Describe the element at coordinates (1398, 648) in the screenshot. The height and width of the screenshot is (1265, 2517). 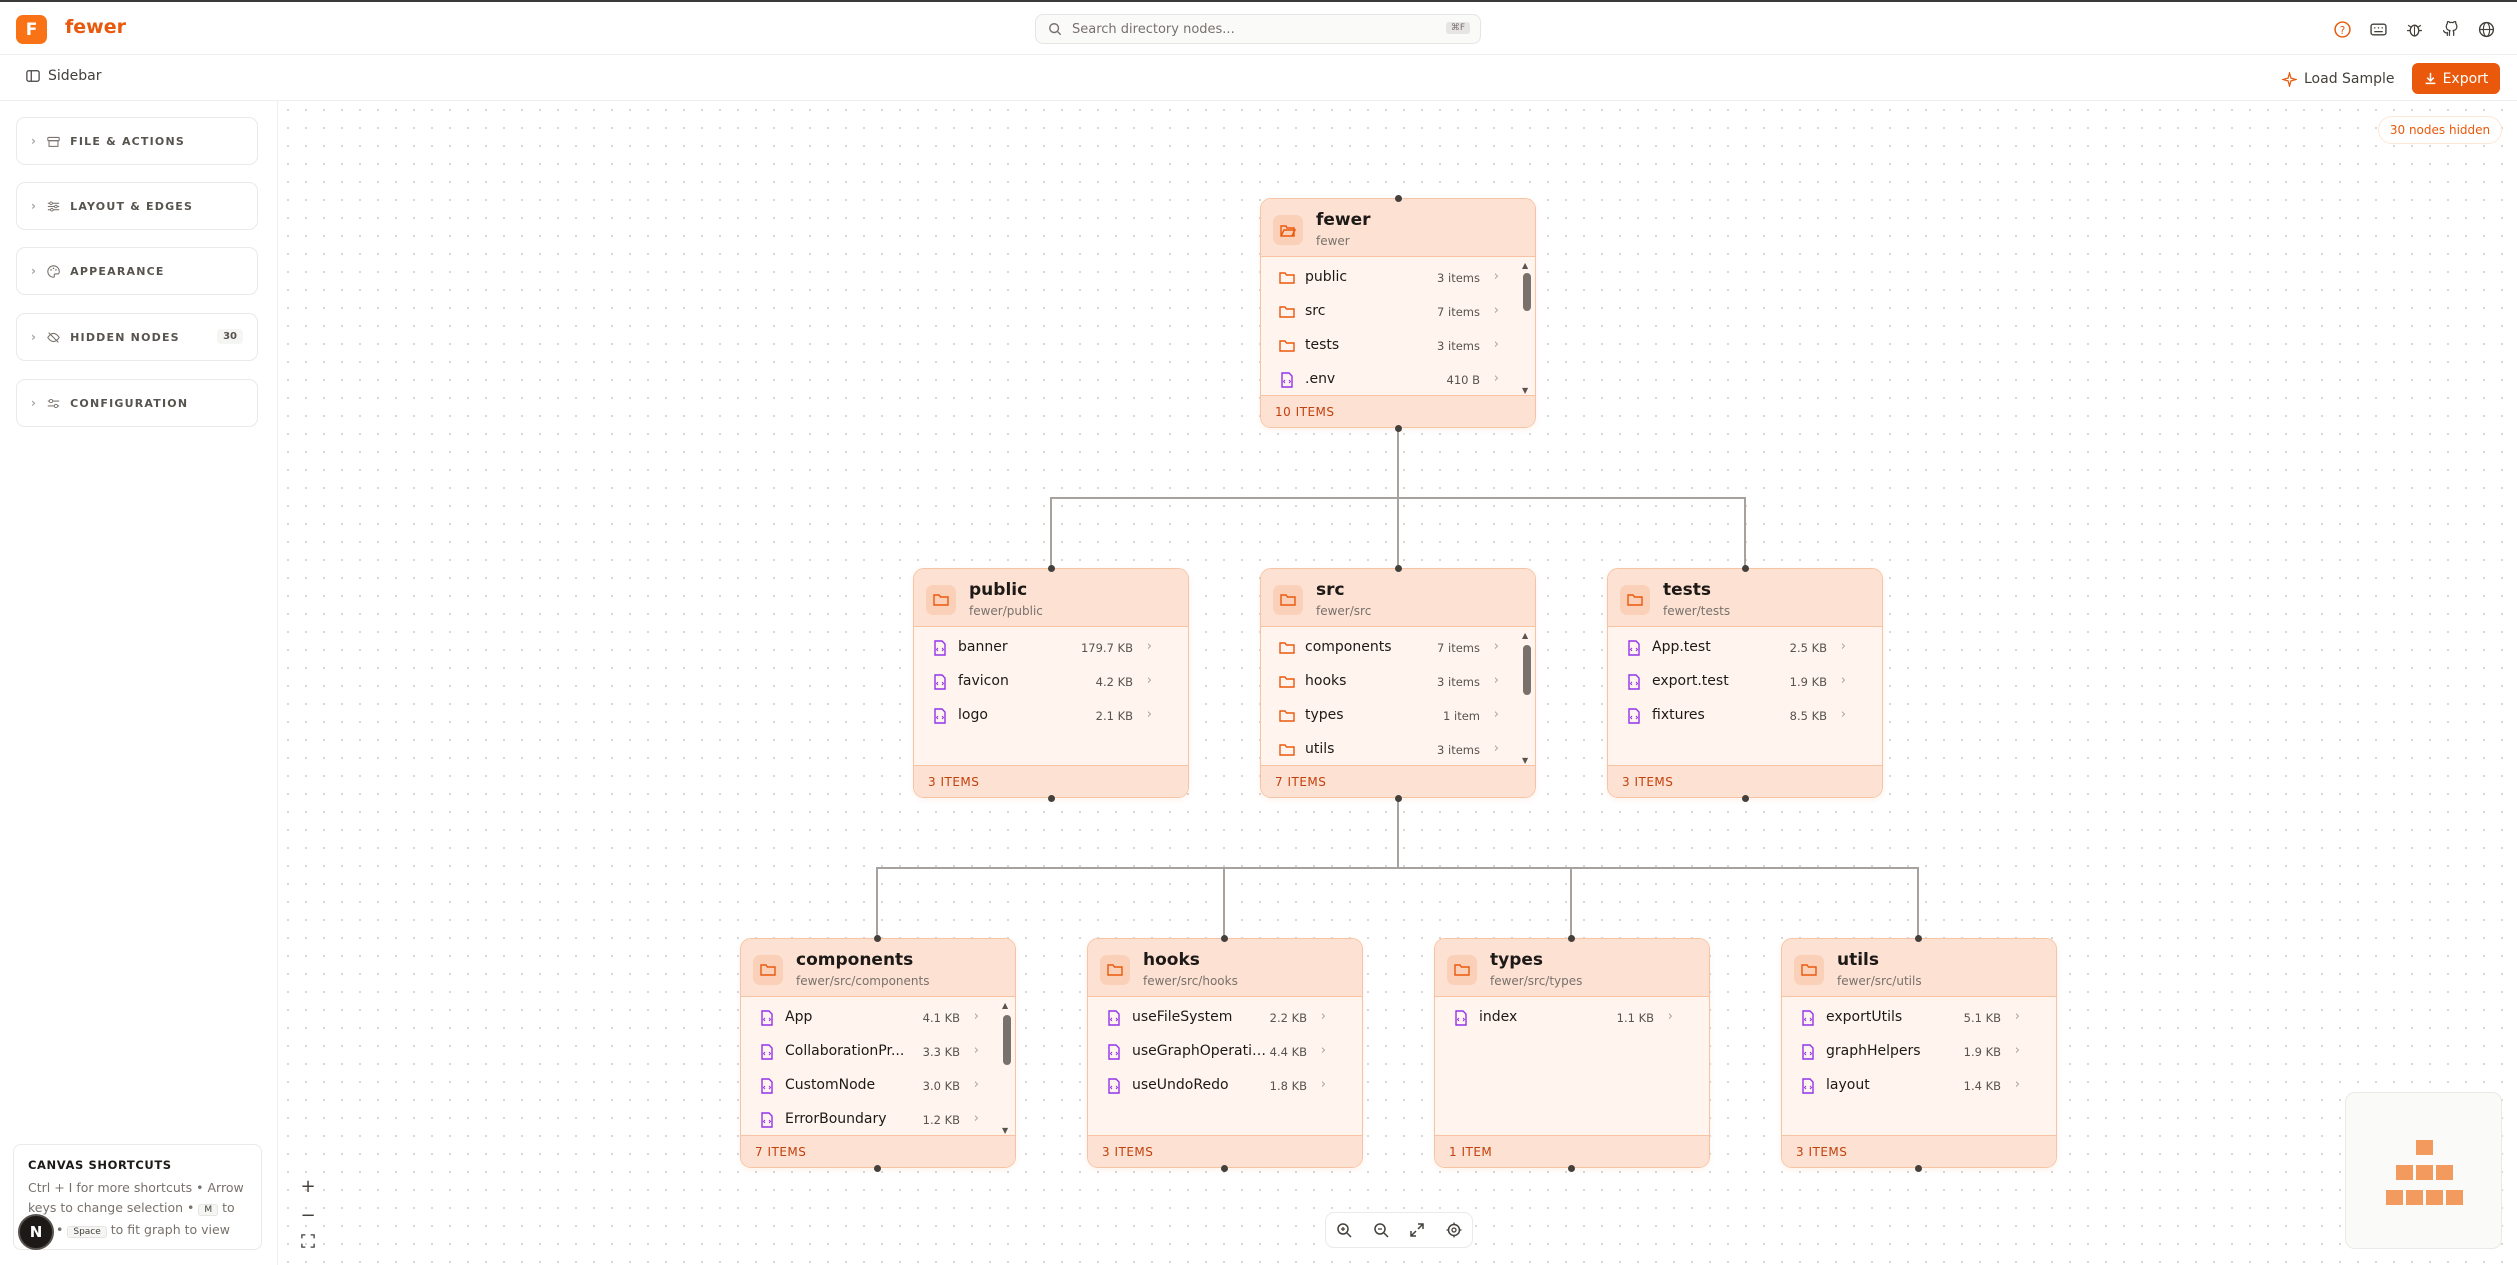
I see `node-row: components 7 items ›` at that location.